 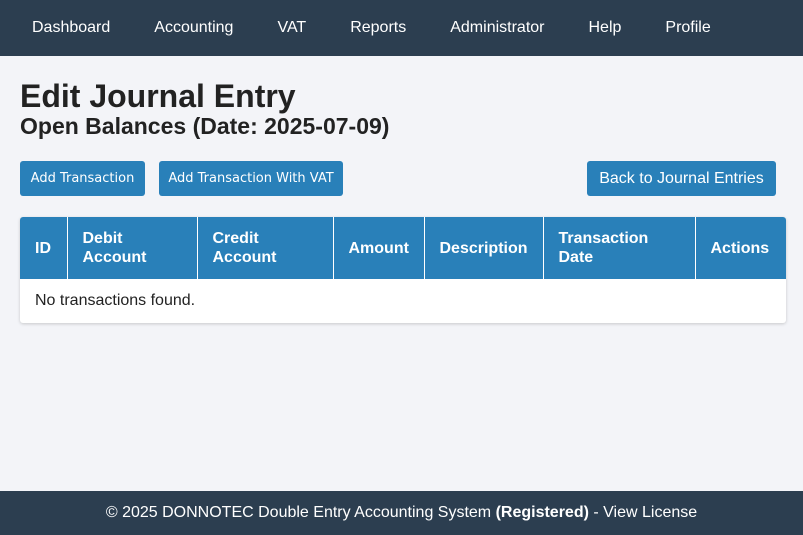 What do you see at coordinates (681, 178) in the screenshot?
I see `back-to-journal-entries-button: Back to Journal Entries` at bounding box center [681, 178].